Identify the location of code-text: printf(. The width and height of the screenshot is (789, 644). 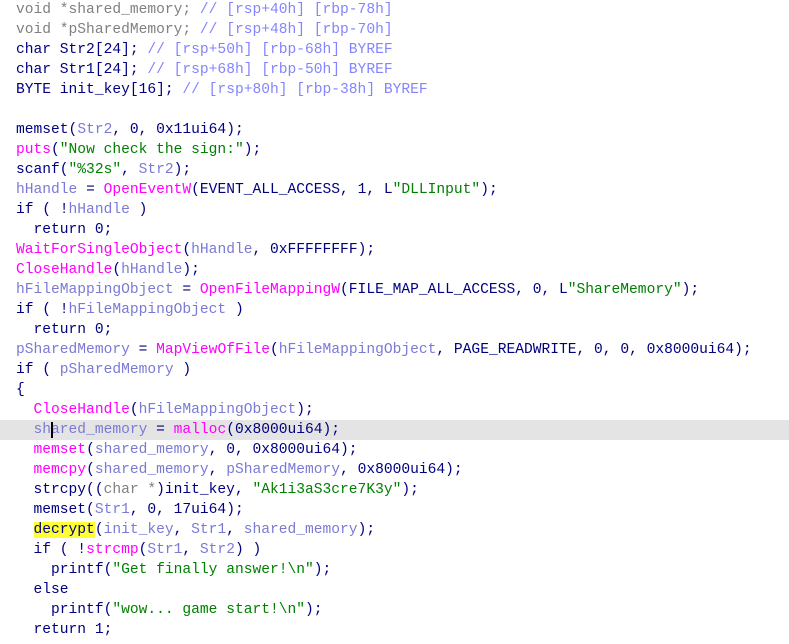
(64, 570).